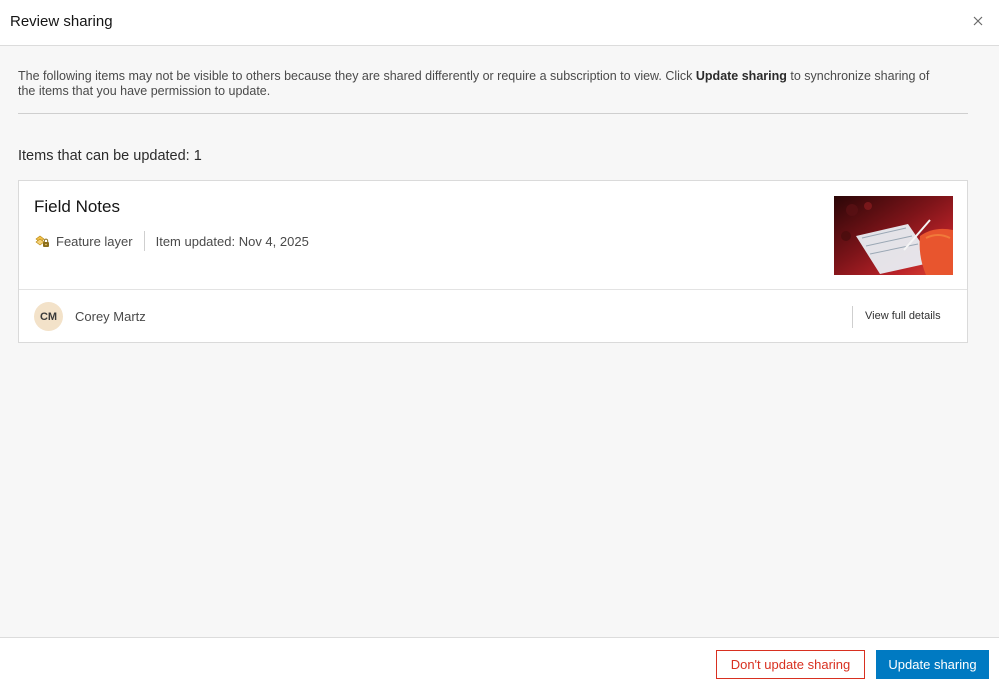  Describe the element at coordinates (110, 316) in the screenshot. I see `owner-name: Corey Martz` at that location.